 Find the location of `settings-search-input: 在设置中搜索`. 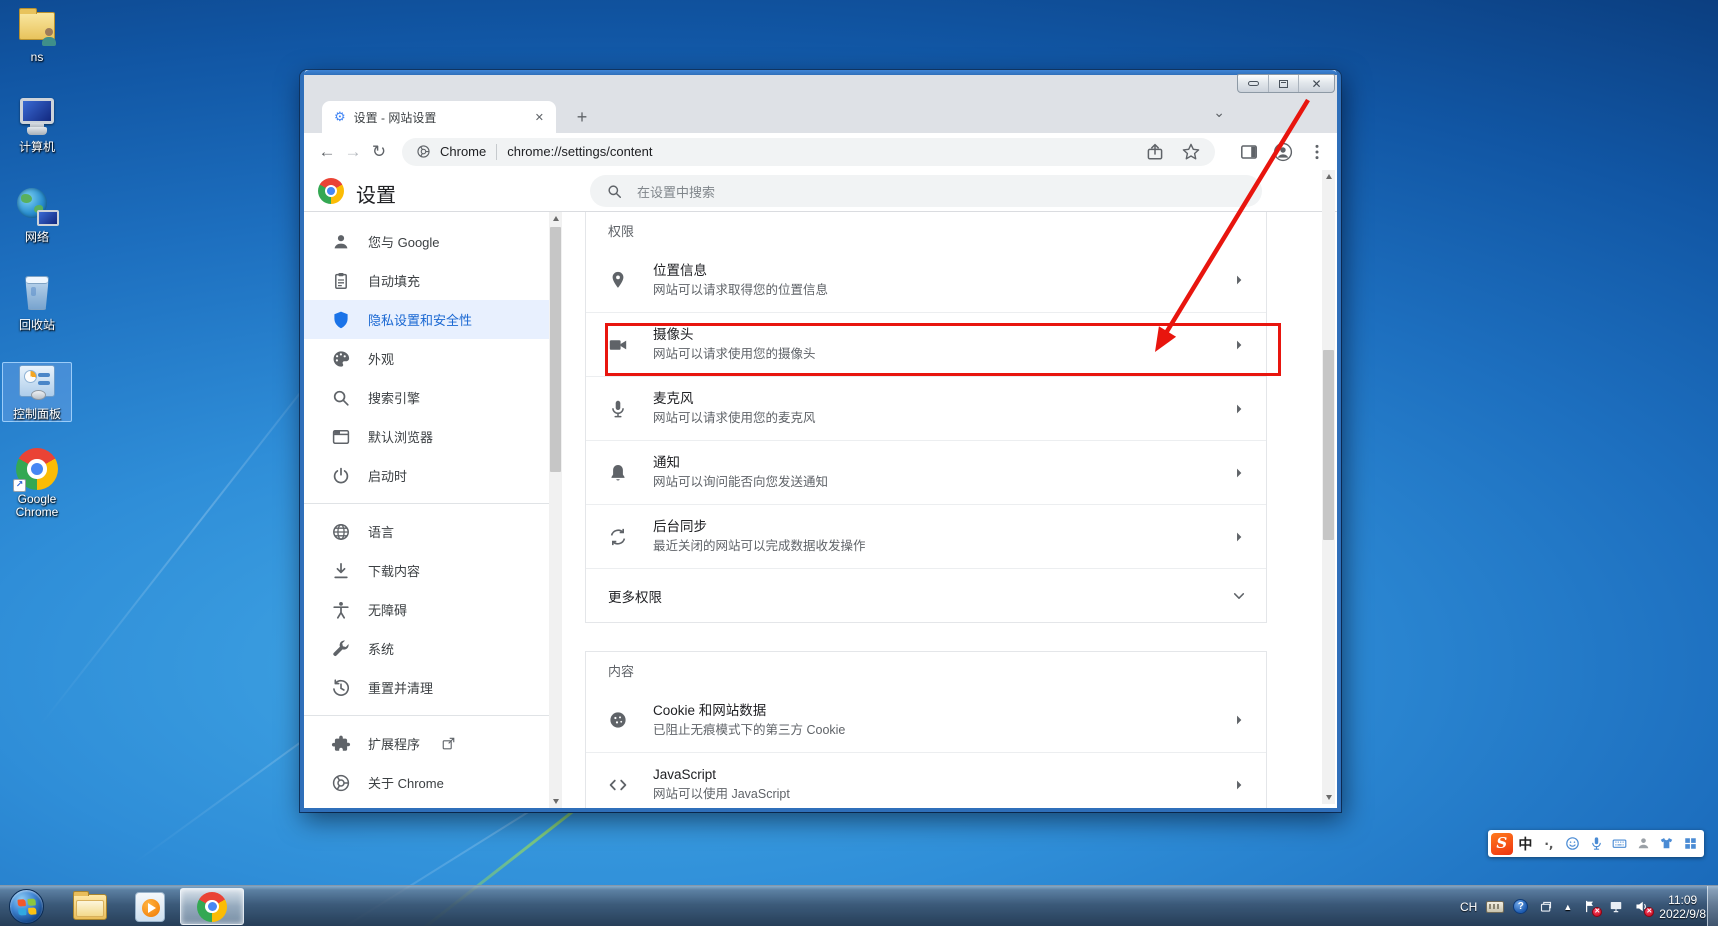

settings-search-input: 在设置中搜索 is located at coordinates (926, 191).